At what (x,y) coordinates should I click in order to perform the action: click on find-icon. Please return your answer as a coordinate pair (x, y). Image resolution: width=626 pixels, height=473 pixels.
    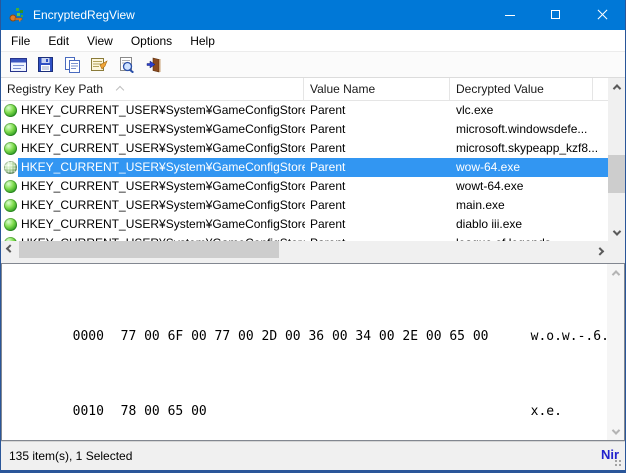
    Looking at the image, I should click on (126, 65).